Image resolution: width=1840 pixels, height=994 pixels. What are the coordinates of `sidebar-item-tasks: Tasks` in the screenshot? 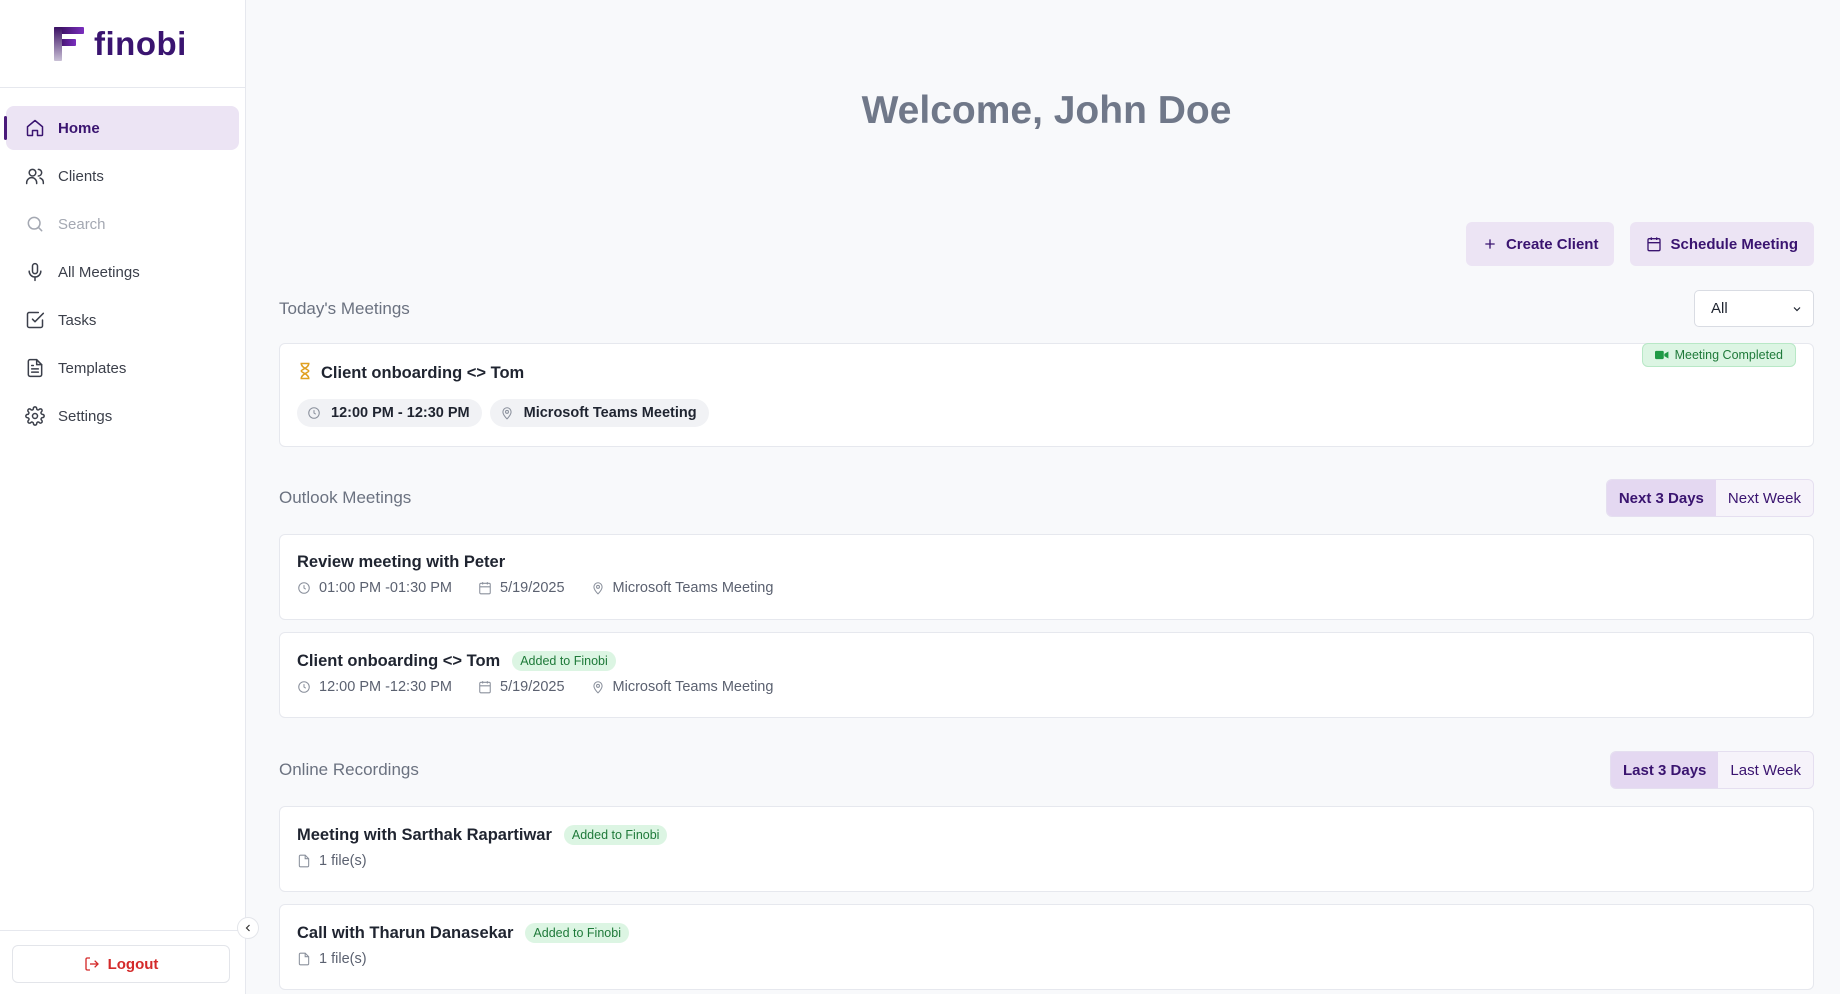 It's located at (122, 320).